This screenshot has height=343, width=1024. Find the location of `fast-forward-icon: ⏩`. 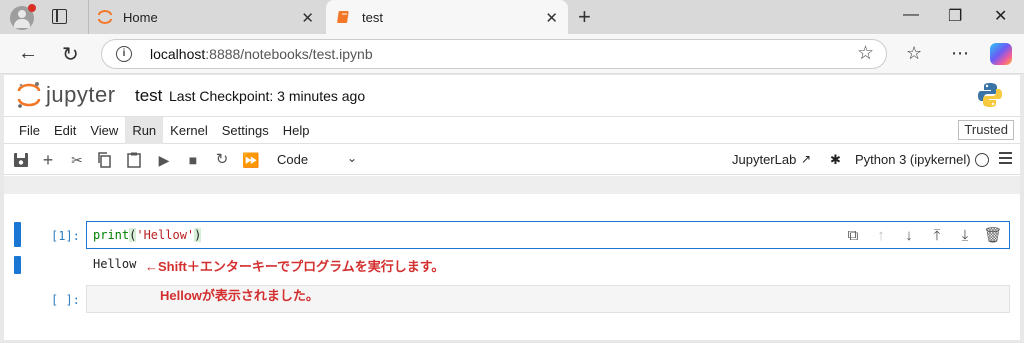

fast-forward-icon: ⏩ is located at coordinates (251, 160).